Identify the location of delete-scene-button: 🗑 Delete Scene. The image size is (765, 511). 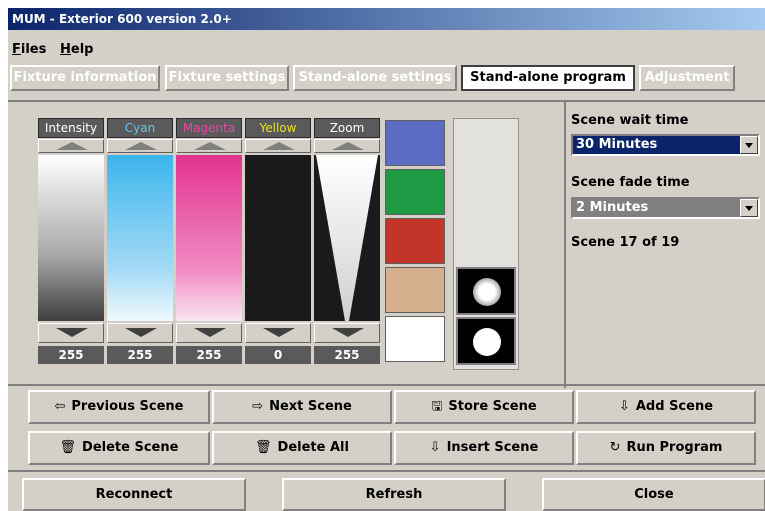
(119, 448).